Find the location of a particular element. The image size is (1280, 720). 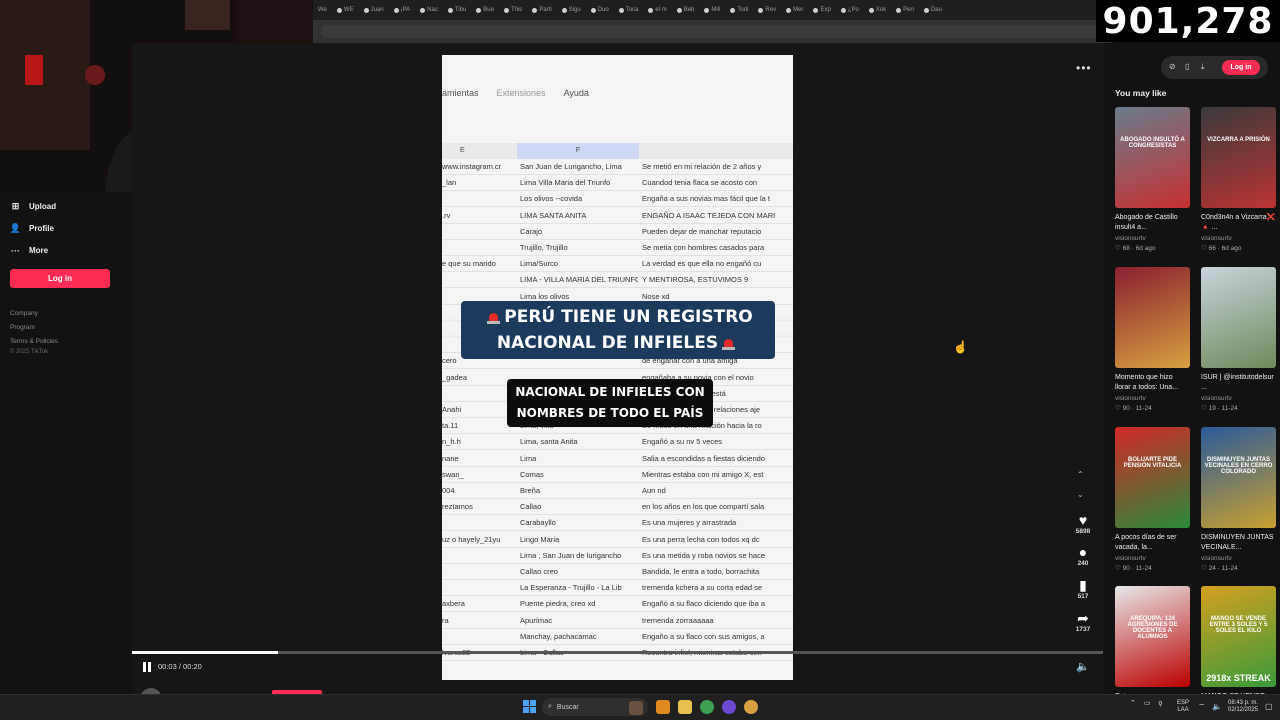

browser-tab: Beb is located at coordinates (686, 10).